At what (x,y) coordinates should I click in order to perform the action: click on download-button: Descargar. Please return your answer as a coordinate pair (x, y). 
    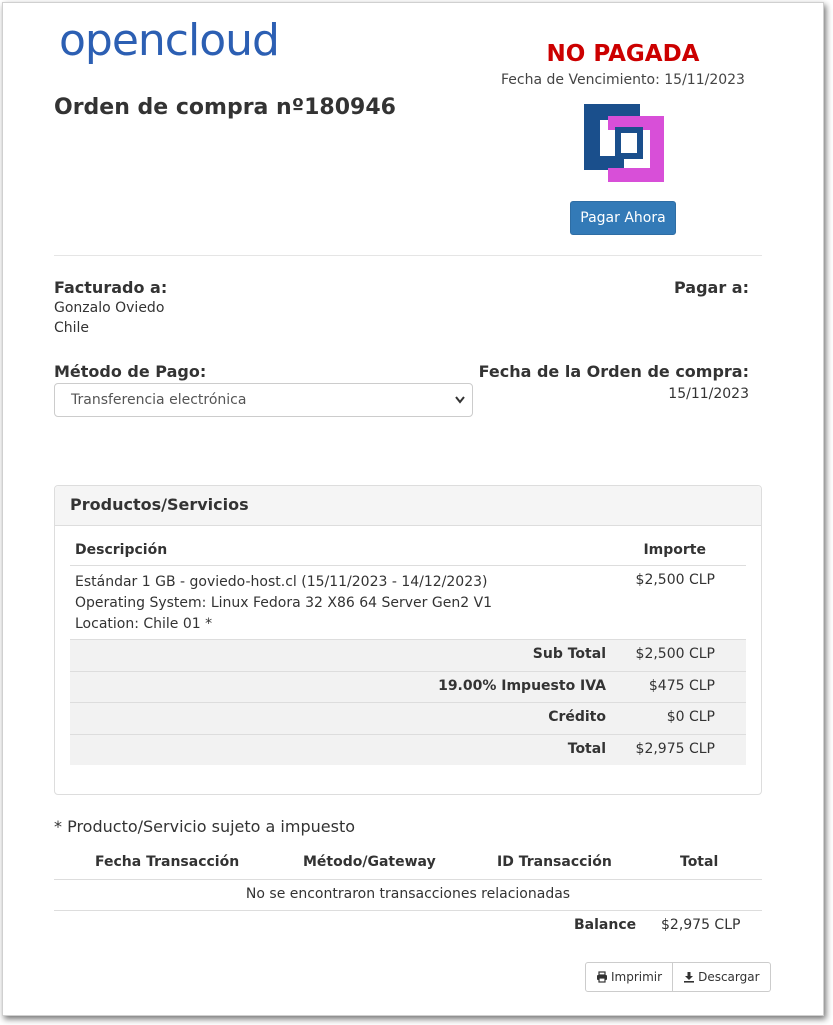
    Looking at the image, I should click on (722, 977).